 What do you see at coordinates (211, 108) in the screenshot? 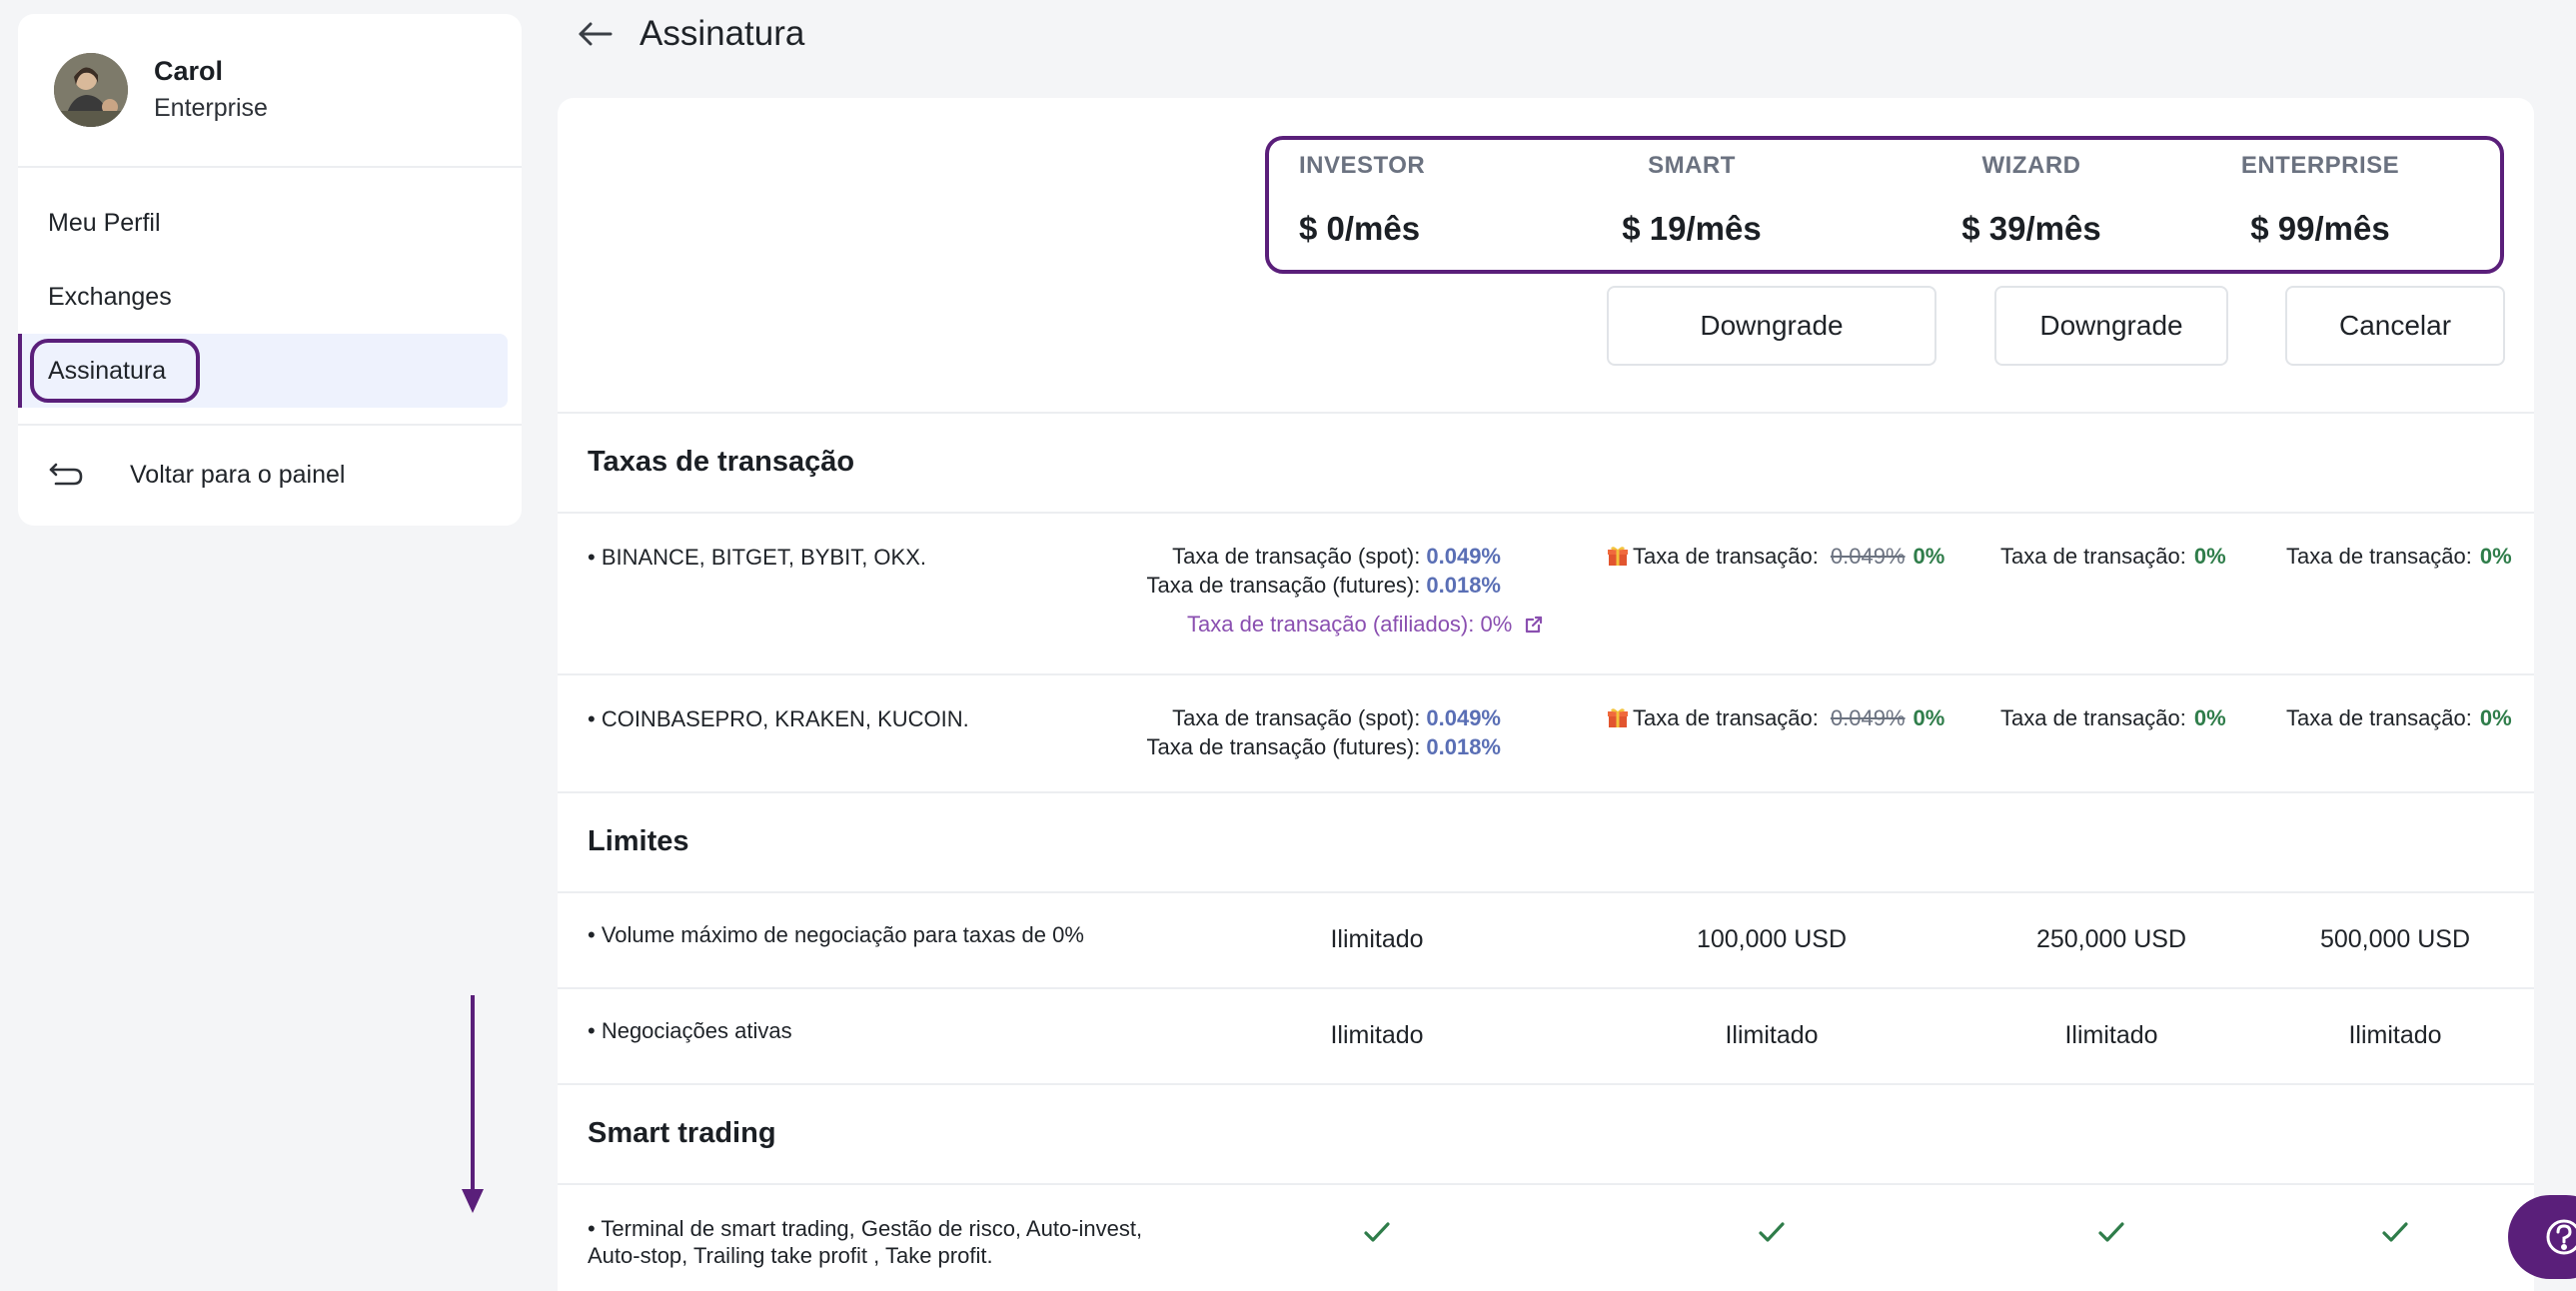
I see `user-plan: Enterprise` at bounding box center [211, 108].